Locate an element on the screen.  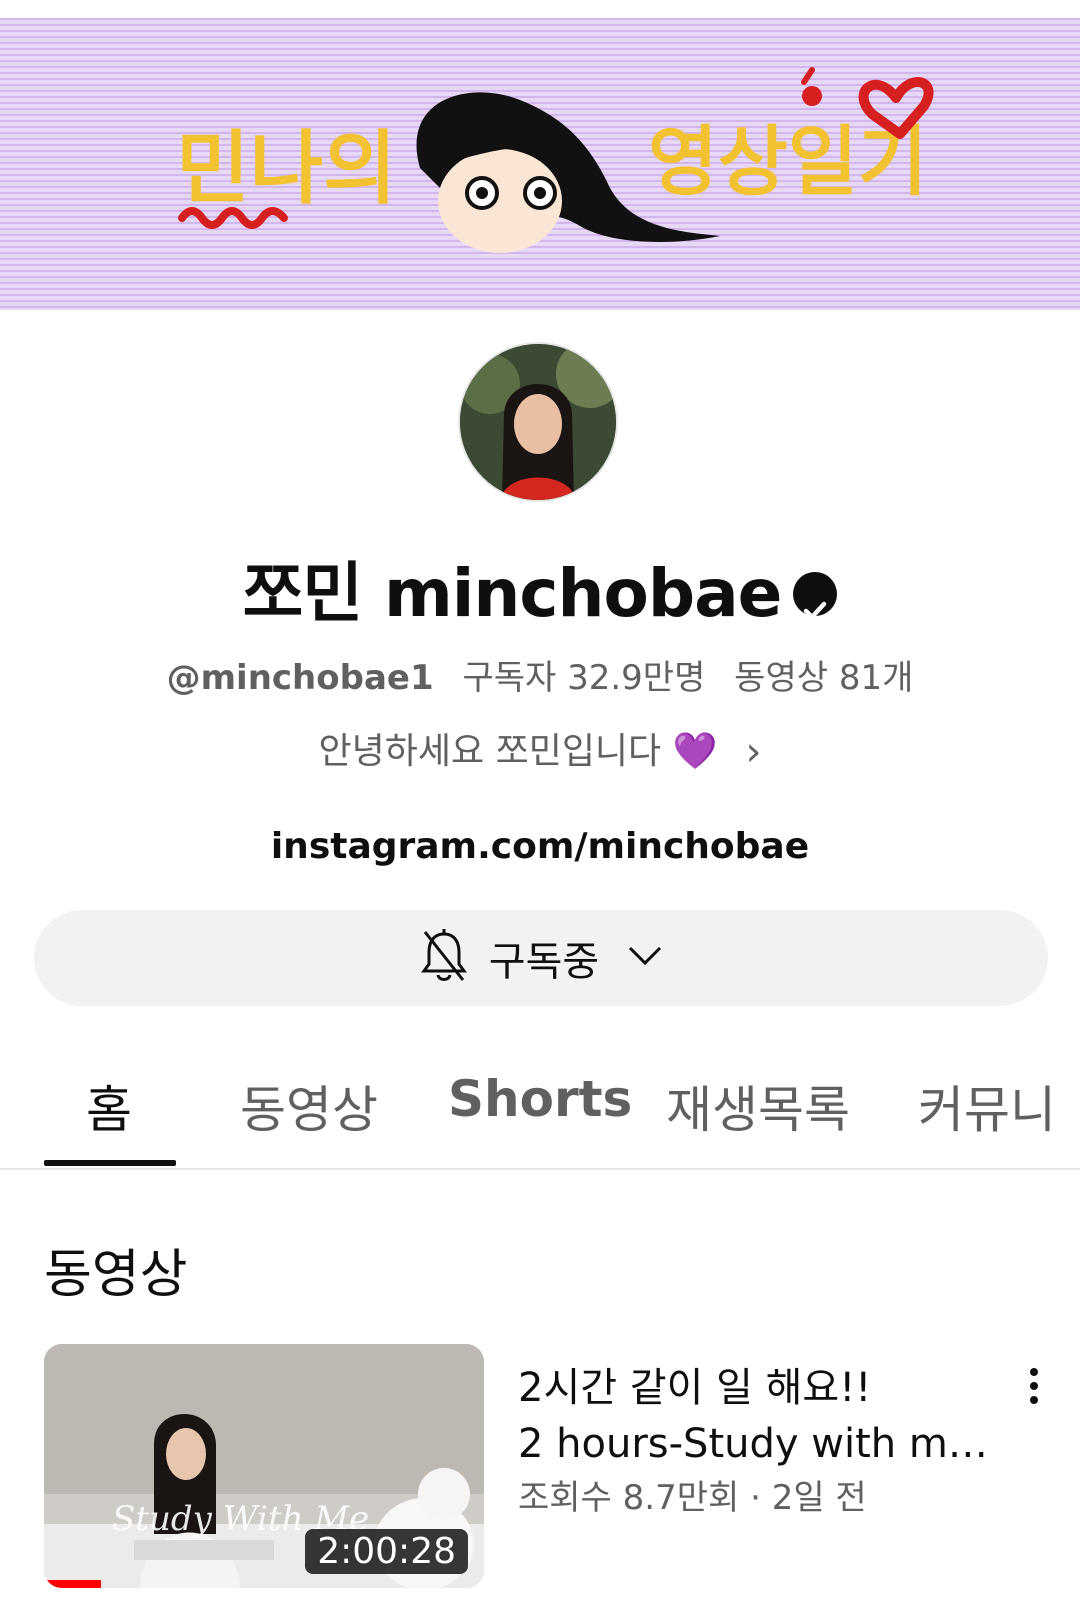
channel-link: instagram.com/minchobae is located at coordinates (540, 846).